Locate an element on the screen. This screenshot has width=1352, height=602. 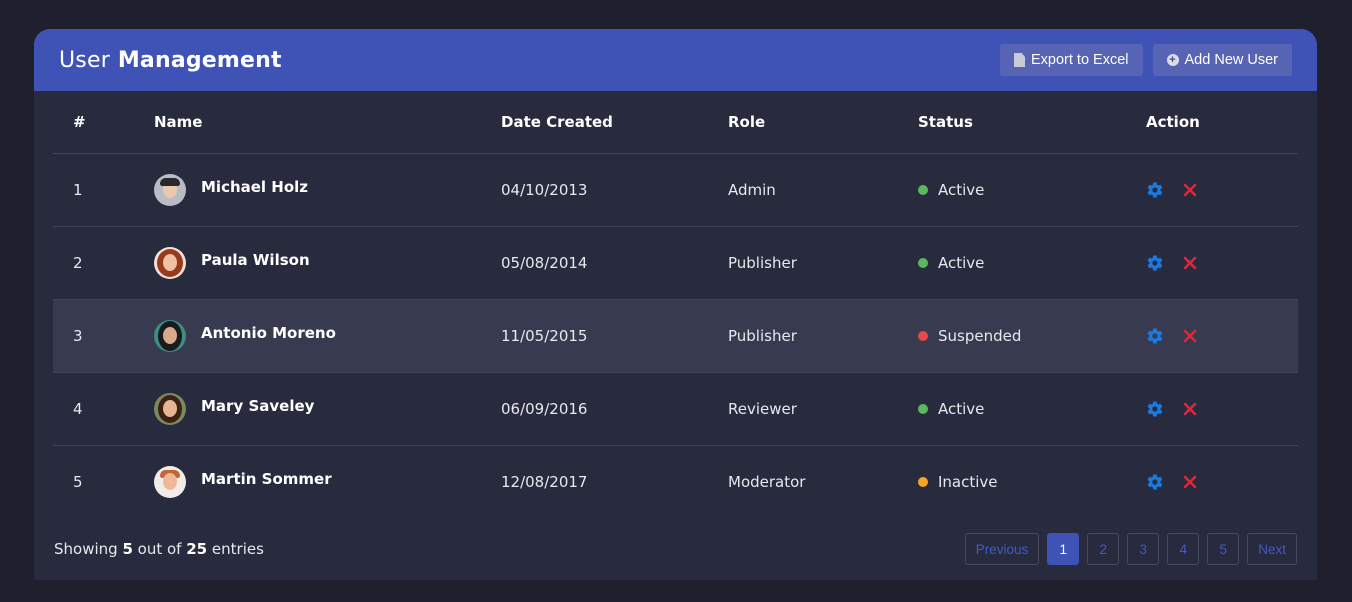
user-name-link: Michael Holz is located at coordinates (254, 187).